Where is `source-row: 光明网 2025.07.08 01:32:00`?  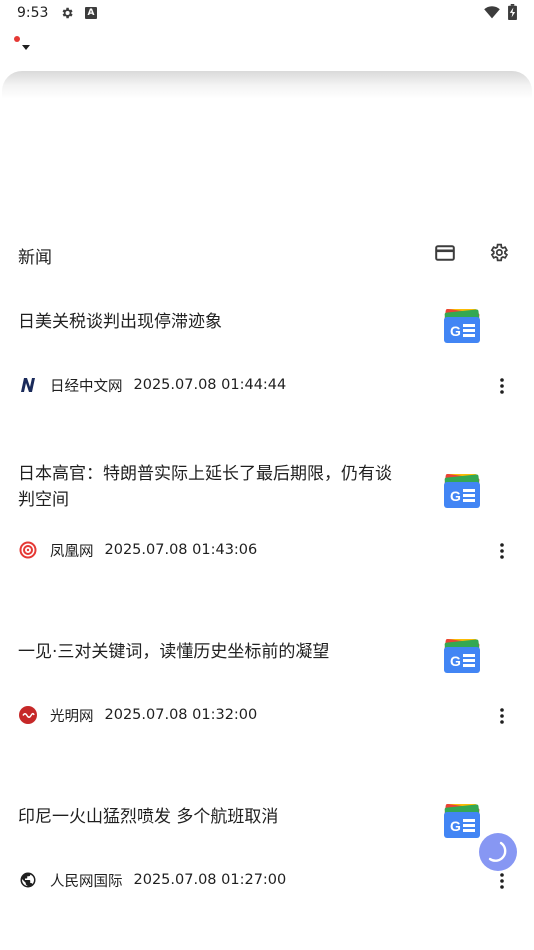 source-row: 光明网 2025.07.08 01:32:00 is located at coordinates (137, 715).